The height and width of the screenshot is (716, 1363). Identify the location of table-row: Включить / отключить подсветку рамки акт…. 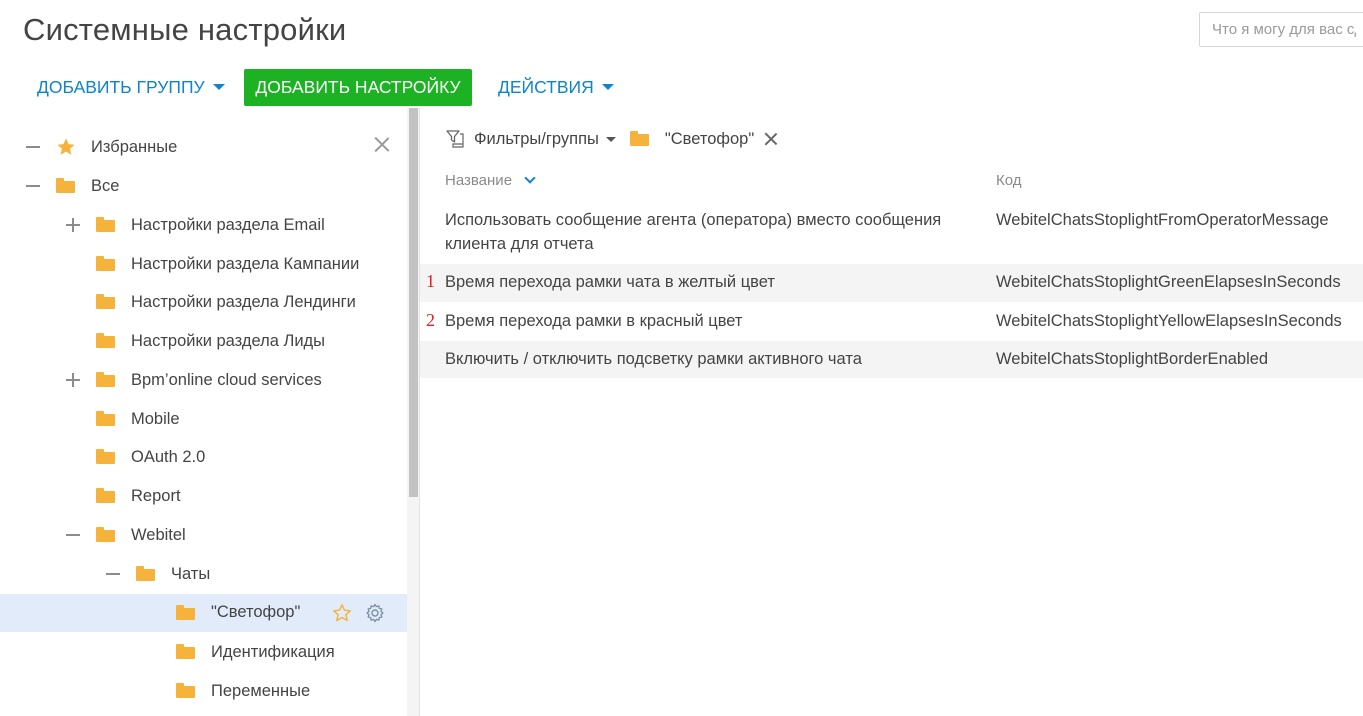
(891, 359).